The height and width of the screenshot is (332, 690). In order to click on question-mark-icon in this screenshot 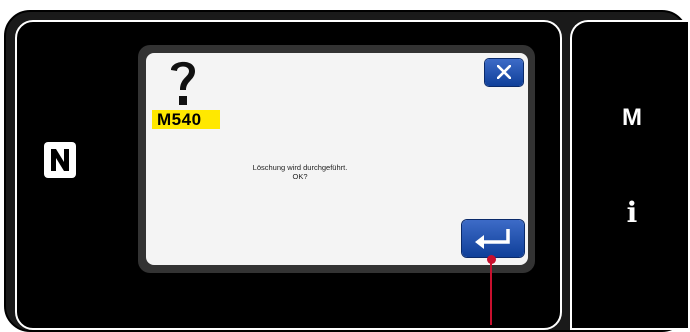, I will do `click(183, 84)`.